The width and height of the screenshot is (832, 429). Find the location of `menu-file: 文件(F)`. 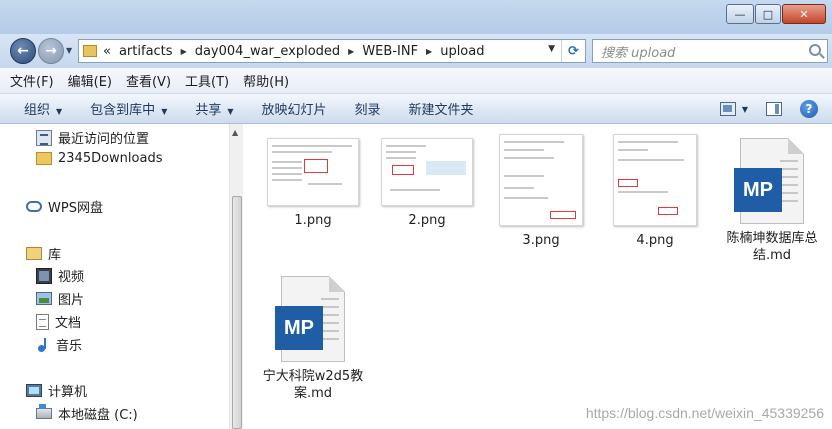

menu-file: 文件(F) is located at coordinates (32, 80).